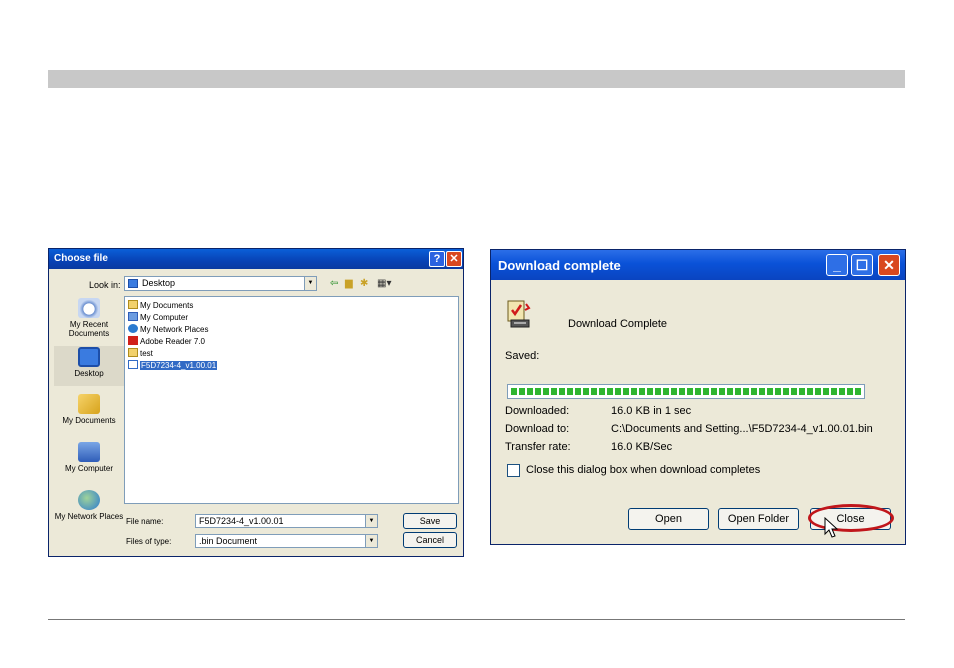 Image resolution: width=954 pixels, height=668 pixels. I want to click on download-complete-icon, so click(519, 314).